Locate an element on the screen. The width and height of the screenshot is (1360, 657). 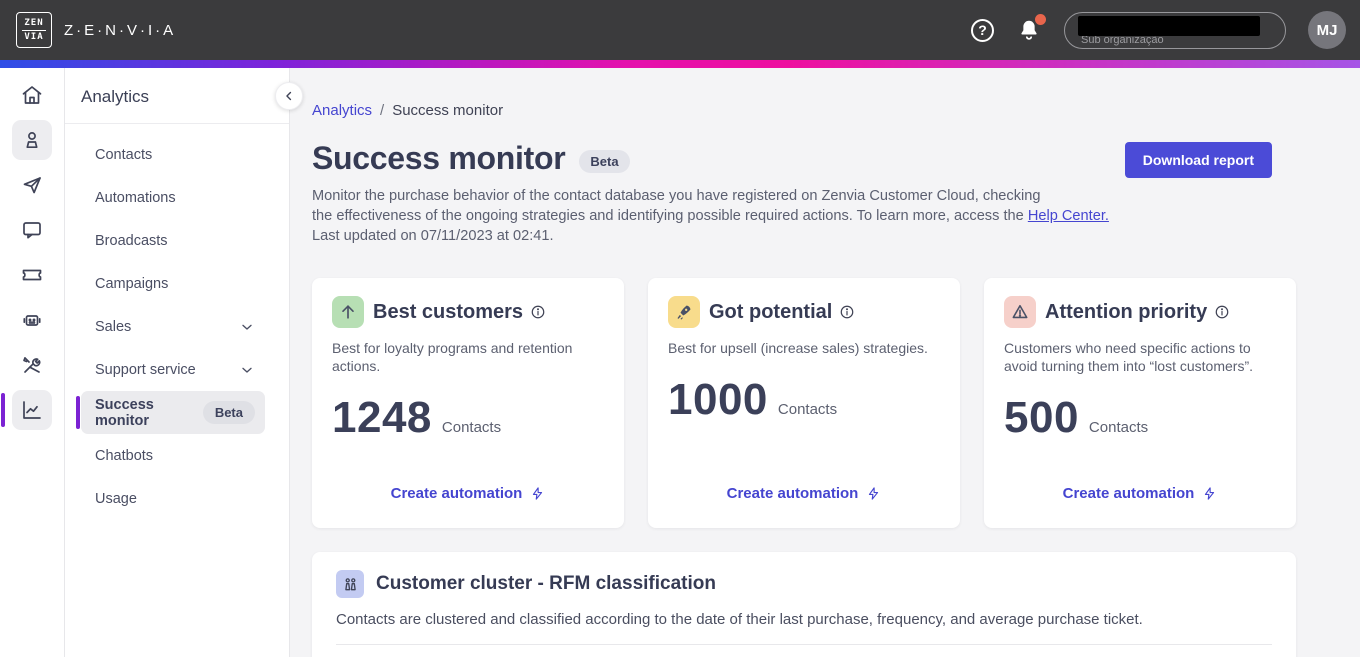
analytics-chart-icon is located at coordinates (32, 410).